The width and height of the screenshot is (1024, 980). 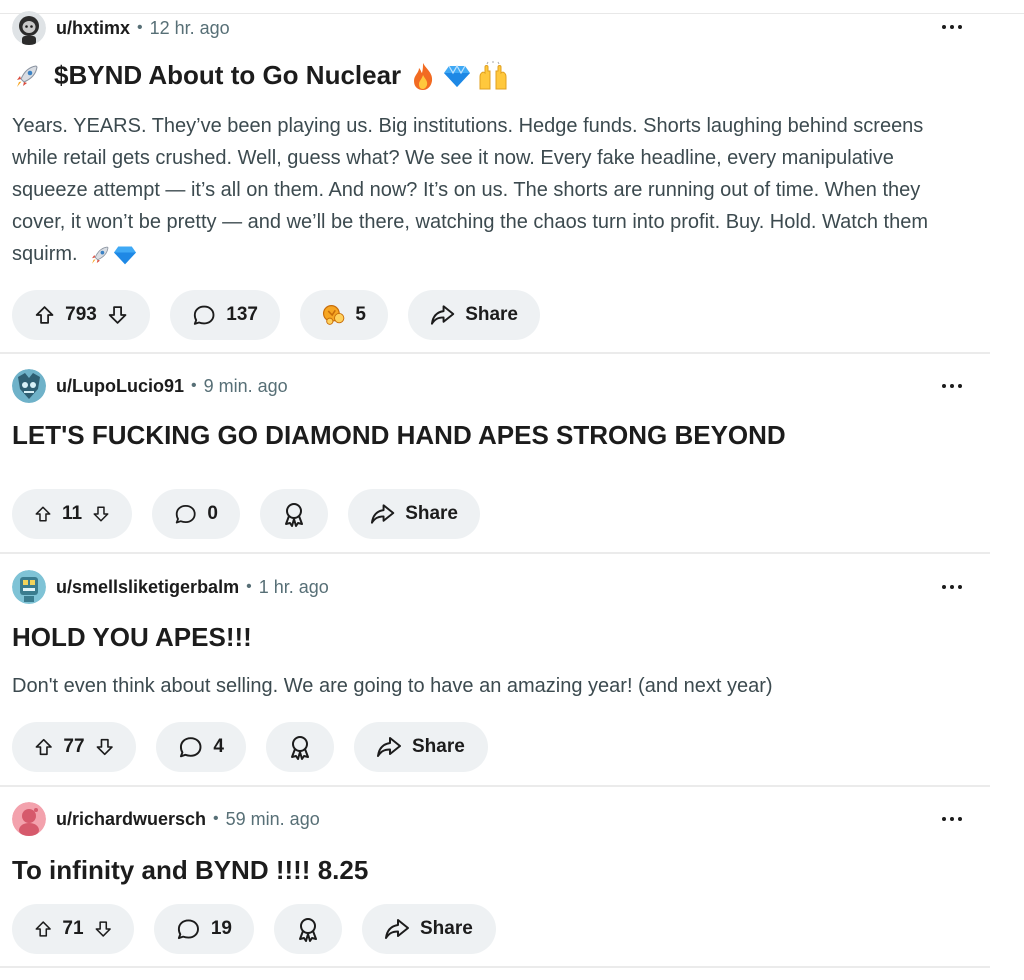 I want to click on comments-button: 19, so click(x=204, y=929).